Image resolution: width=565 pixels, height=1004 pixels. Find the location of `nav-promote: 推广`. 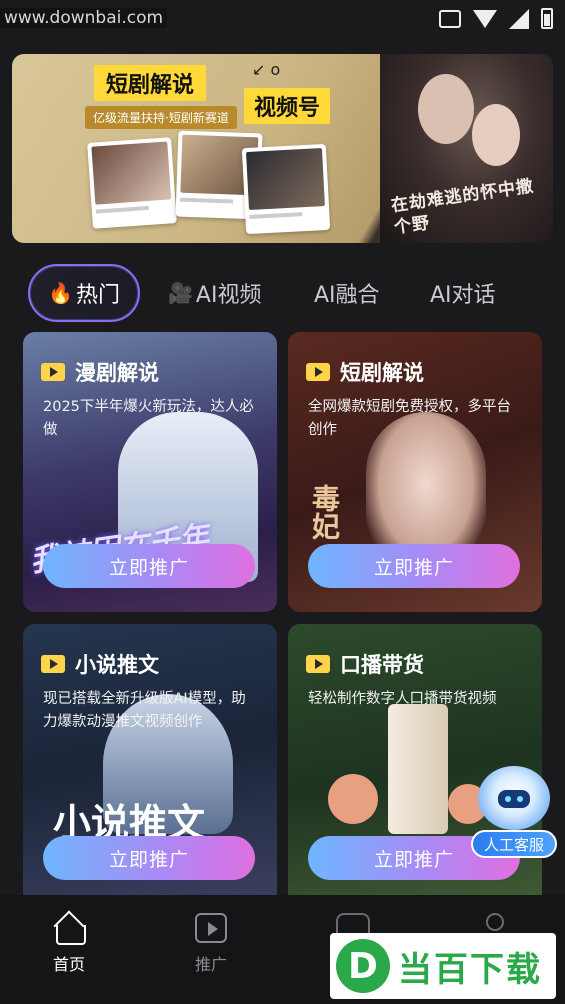

nav-promote: 推广 is located at coordinates (211, 944).